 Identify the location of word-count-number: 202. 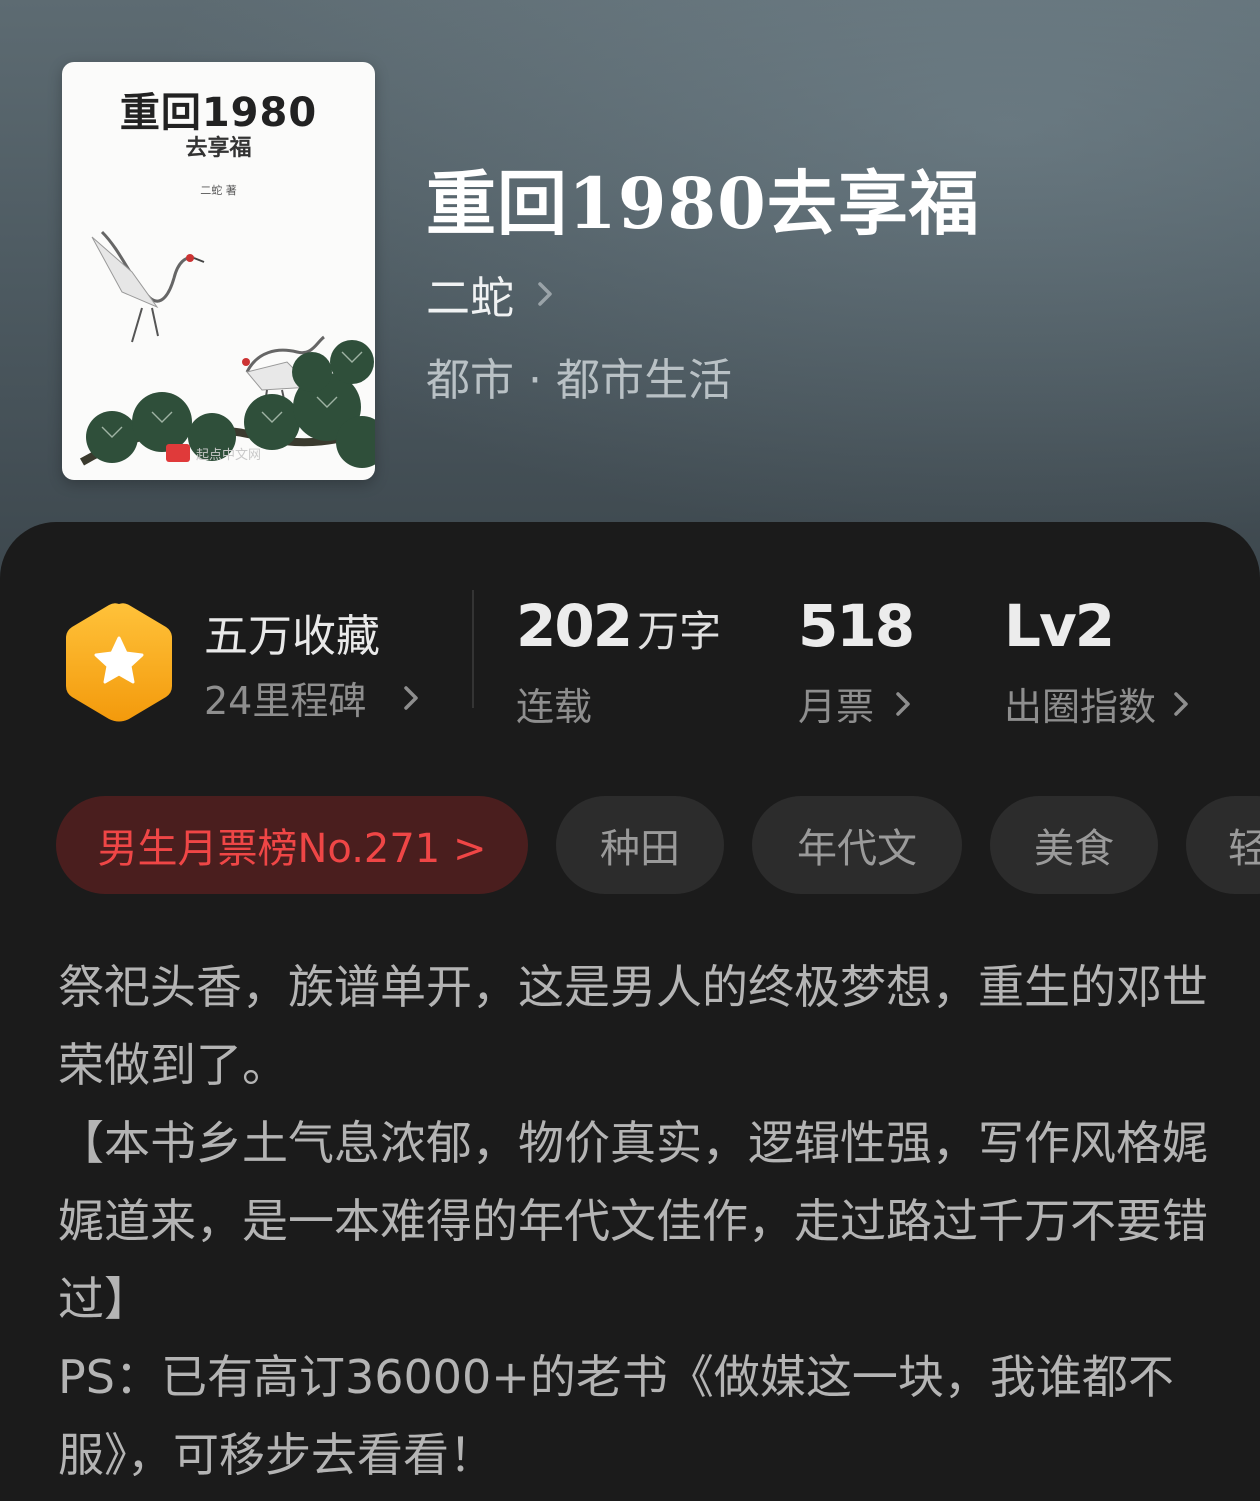
(574, 626).